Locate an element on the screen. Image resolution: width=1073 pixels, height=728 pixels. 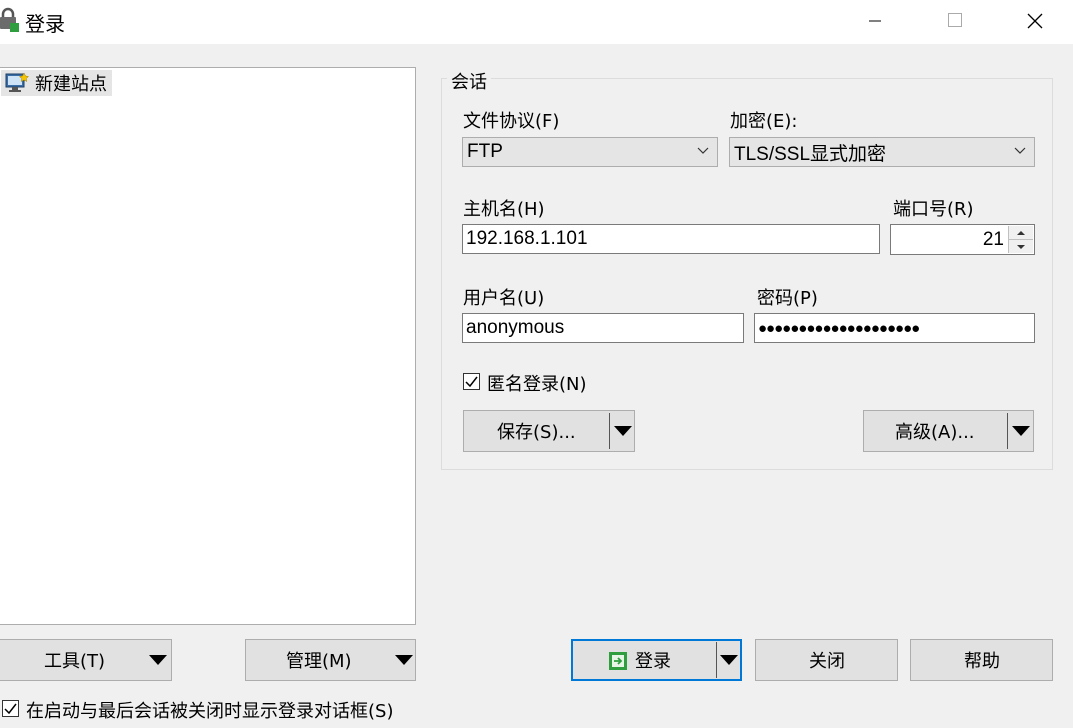
maximize-button is located at coordinates (954, 22).